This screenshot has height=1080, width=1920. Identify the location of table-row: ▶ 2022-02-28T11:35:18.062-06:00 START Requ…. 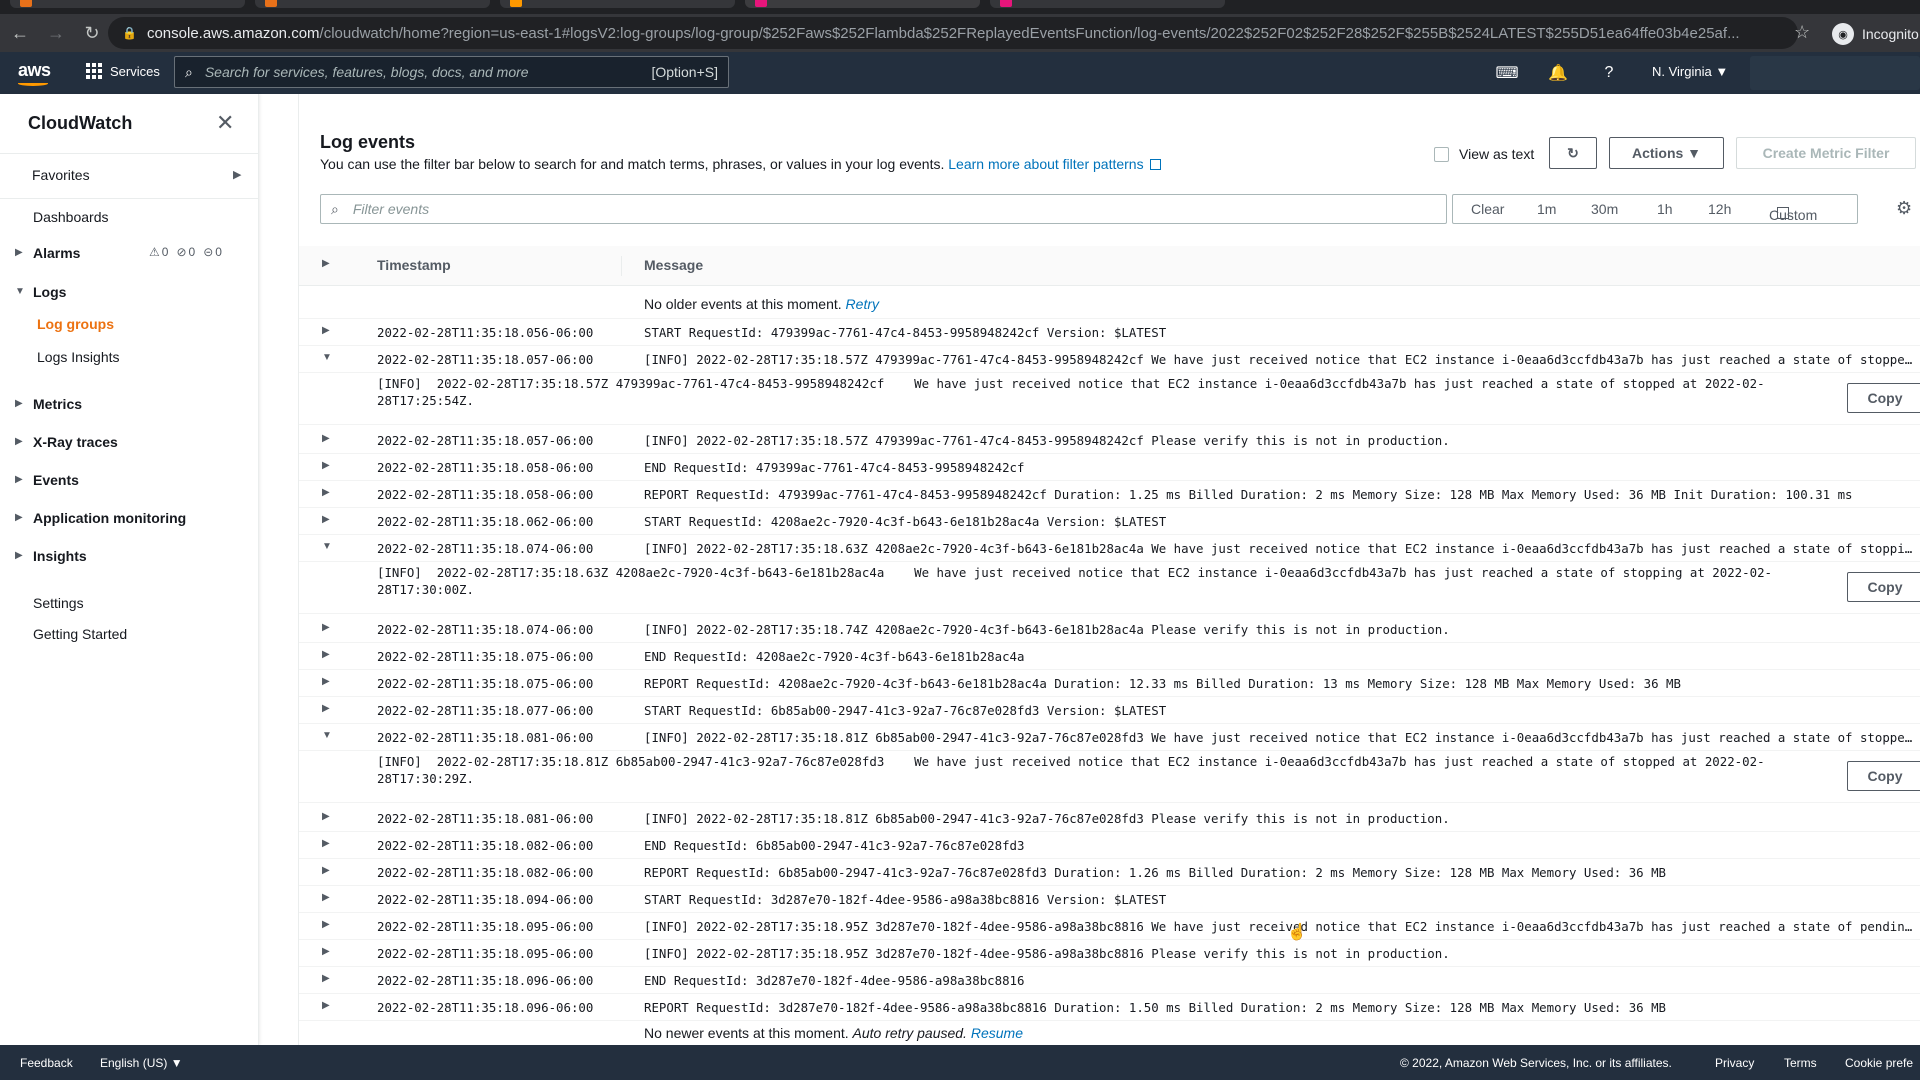
(1109, 521).